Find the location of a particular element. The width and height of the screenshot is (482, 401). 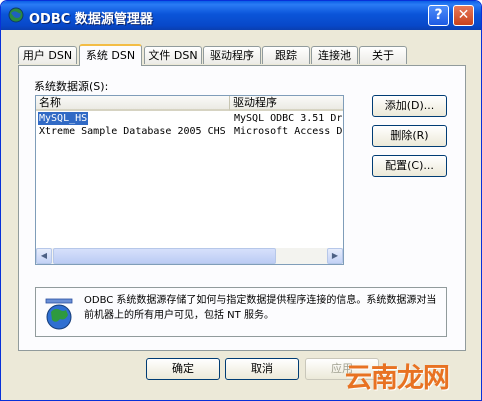

tab-about: 关于 is located at coordinates (383, 55).